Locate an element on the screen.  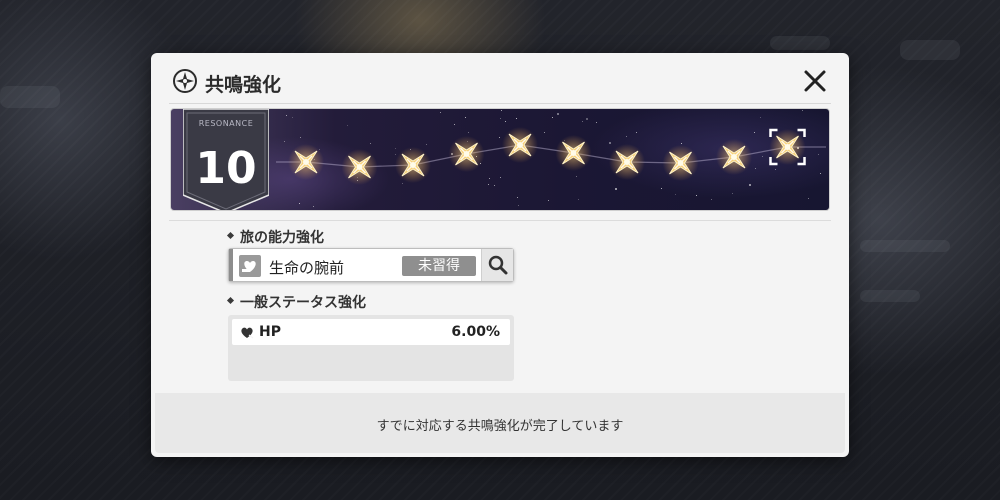
ability-name: 生命の腕前 is located at coordinates (307, 268).